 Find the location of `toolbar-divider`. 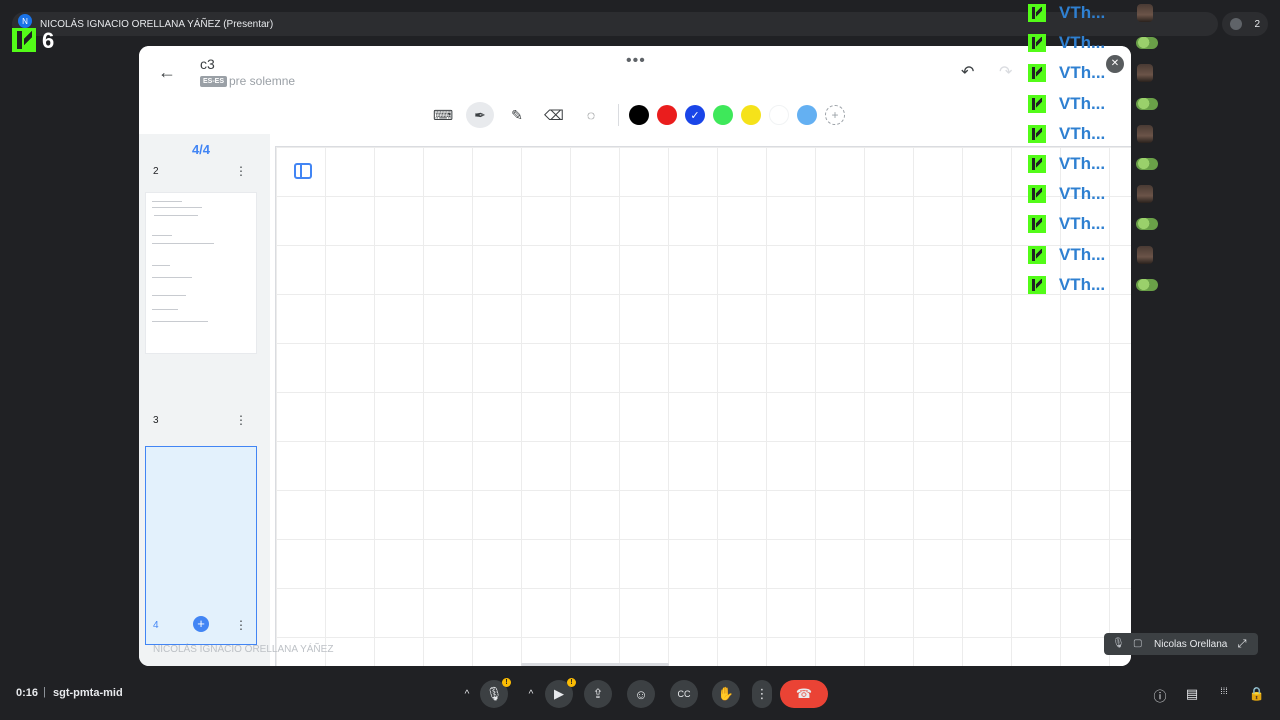

toolbar-divider is located at coordinates (618, 115).